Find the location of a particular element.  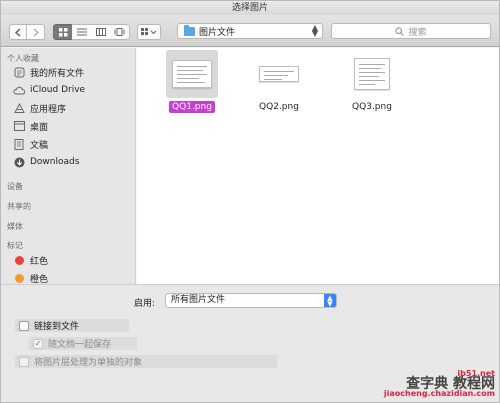

separate-objects-label: 将图片层处理为单独的对象 is located at coordinates (88, 363).